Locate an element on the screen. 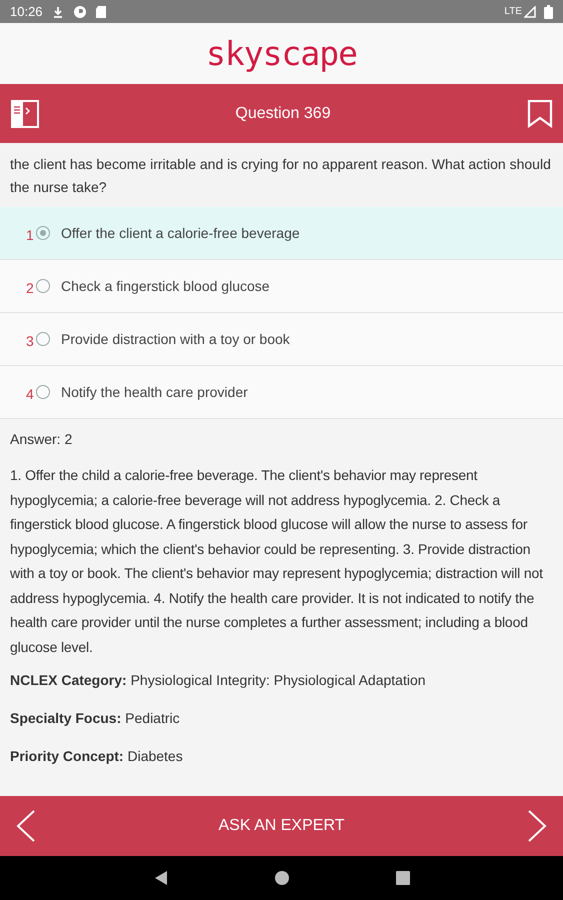 The width and height of the screenshot is (563, 900). answer-text: Answer: 2 is located at coordinates (42, 439).